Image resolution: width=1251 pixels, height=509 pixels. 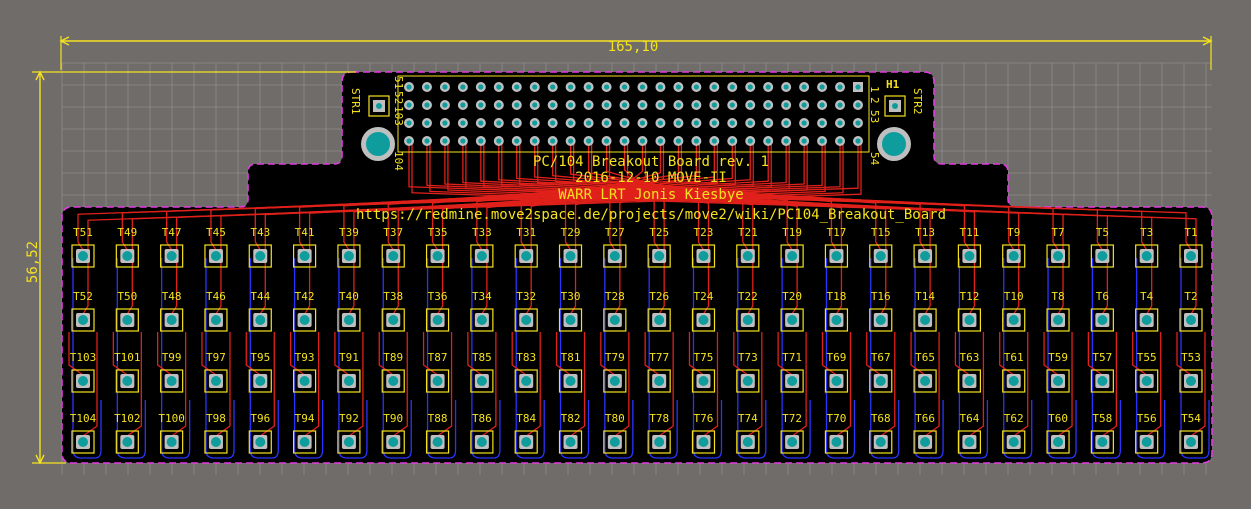 What do you see at coordinates (127, 418) in the screenshot?
I see `testpoint-label: T102` at bounding box center [127, 418].